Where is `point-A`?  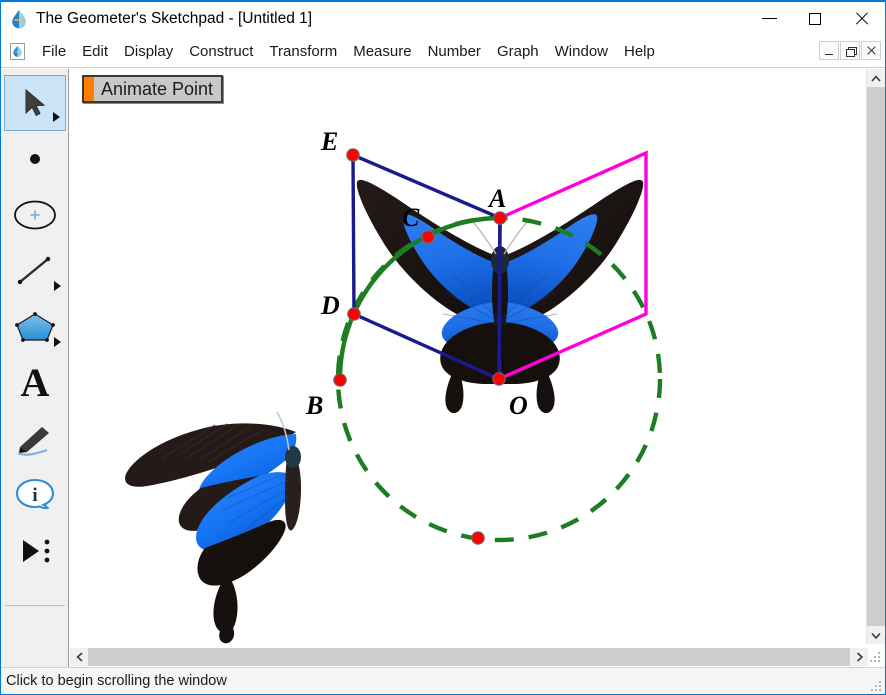 point-A is located at coordinates (500, 218).